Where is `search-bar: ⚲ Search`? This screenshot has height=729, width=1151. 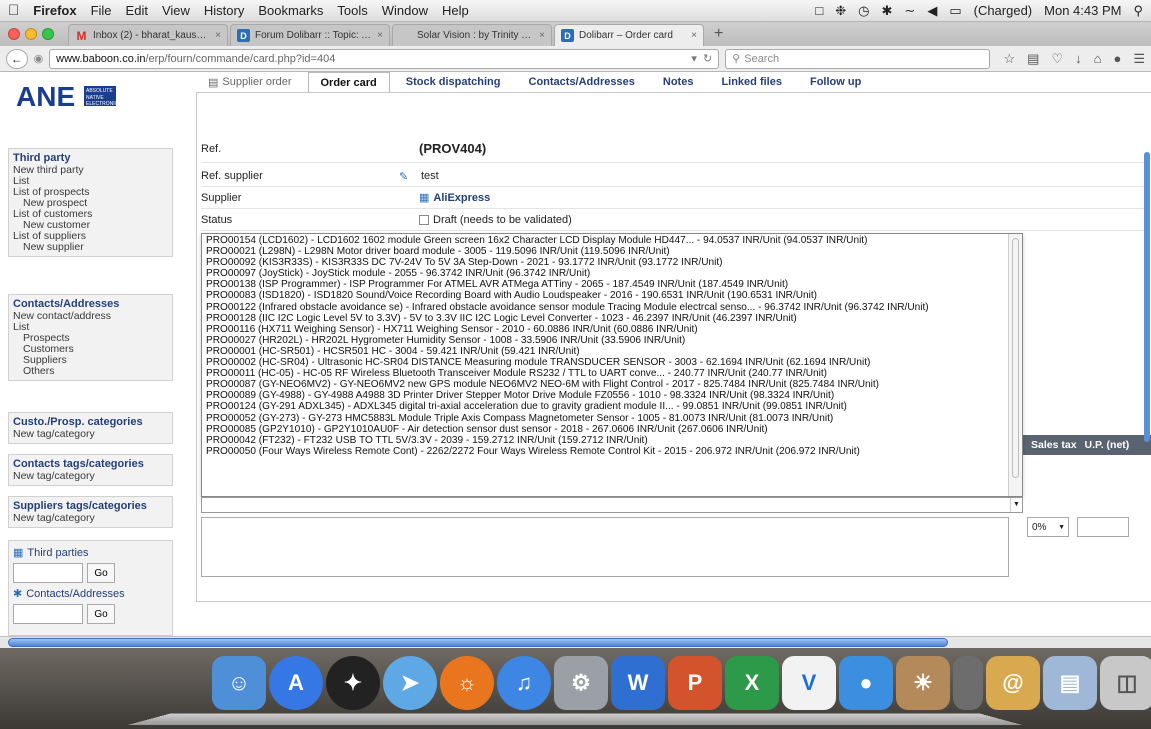 search-bar: ⚲ Search is located at coordinates (857, 58).